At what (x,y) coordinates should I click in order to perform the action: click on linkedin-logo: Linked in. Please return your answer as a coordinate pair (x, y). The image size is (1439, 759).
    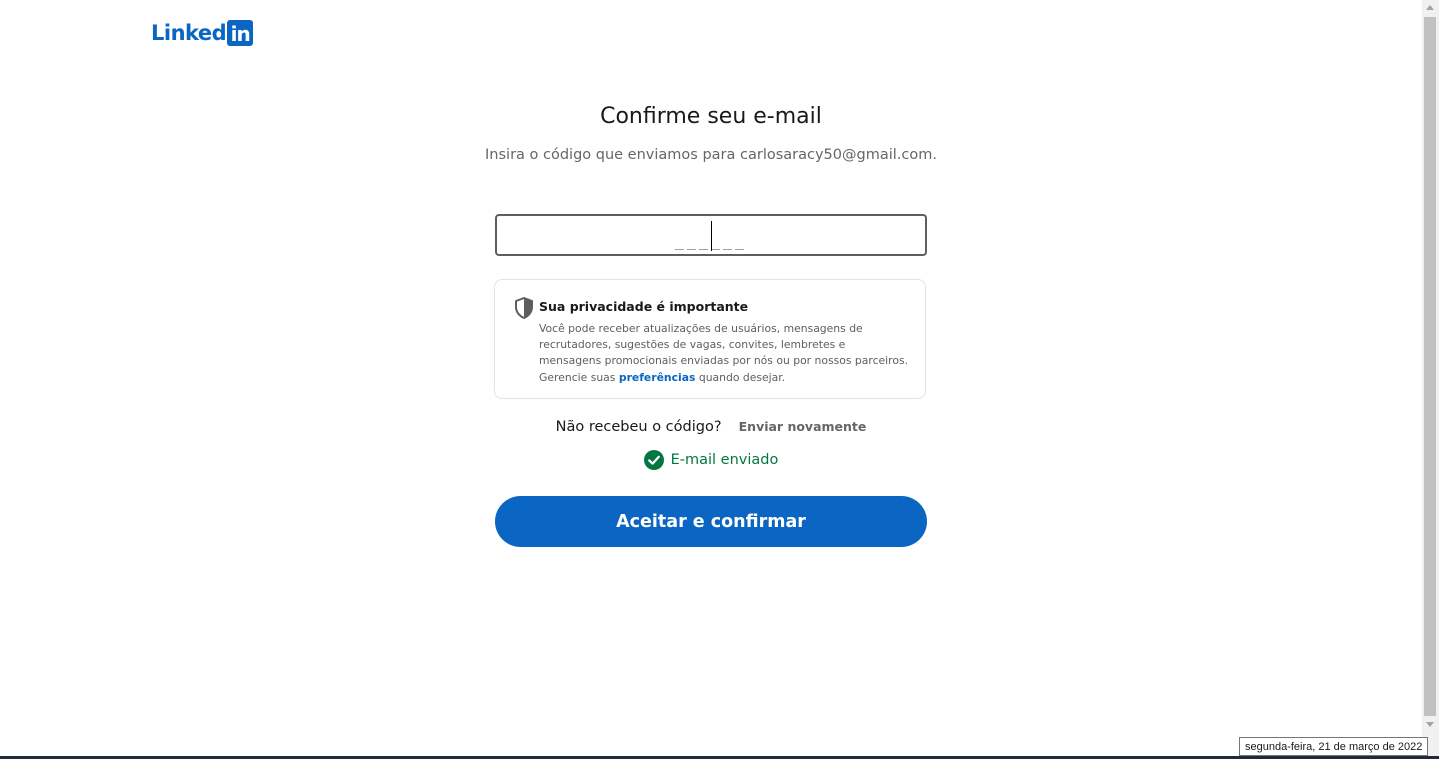
    Looking at the image, I should click on (202, 33).